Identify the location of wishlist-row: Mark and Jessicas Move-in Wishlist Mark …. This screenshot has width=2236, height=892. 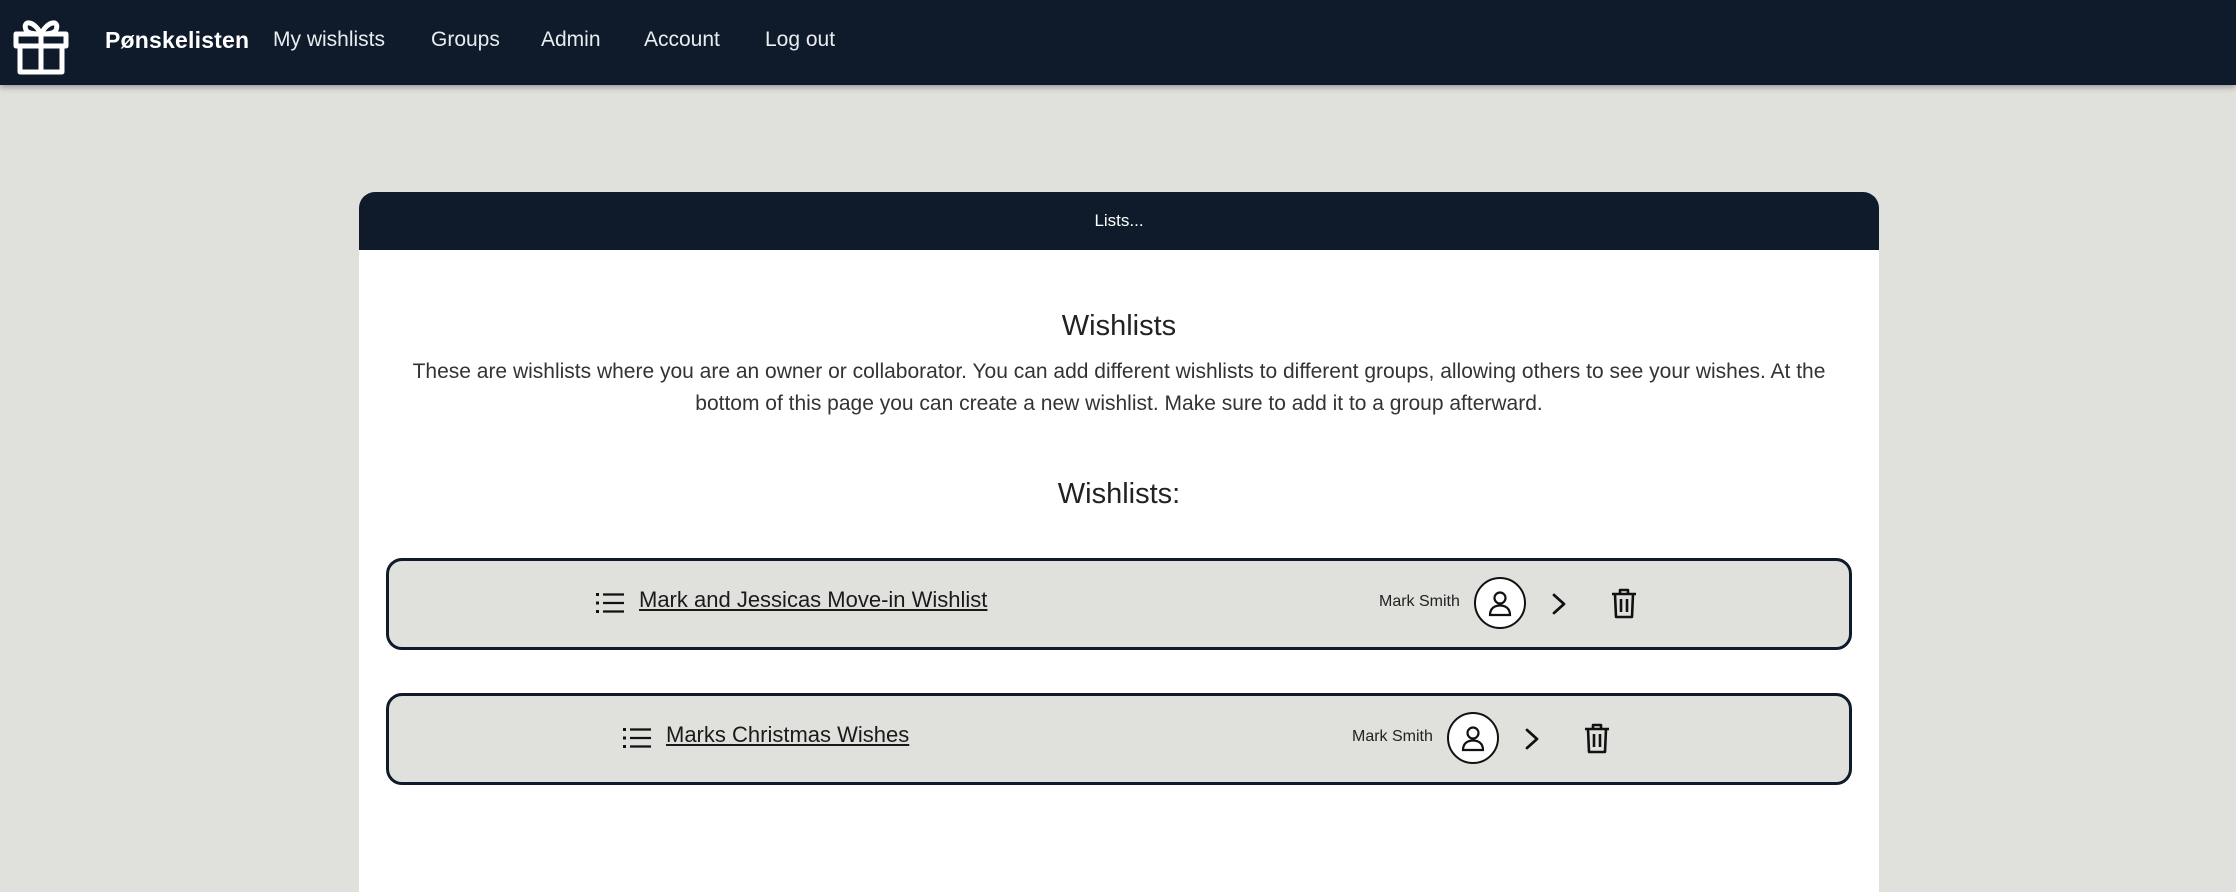
(1119, 604).